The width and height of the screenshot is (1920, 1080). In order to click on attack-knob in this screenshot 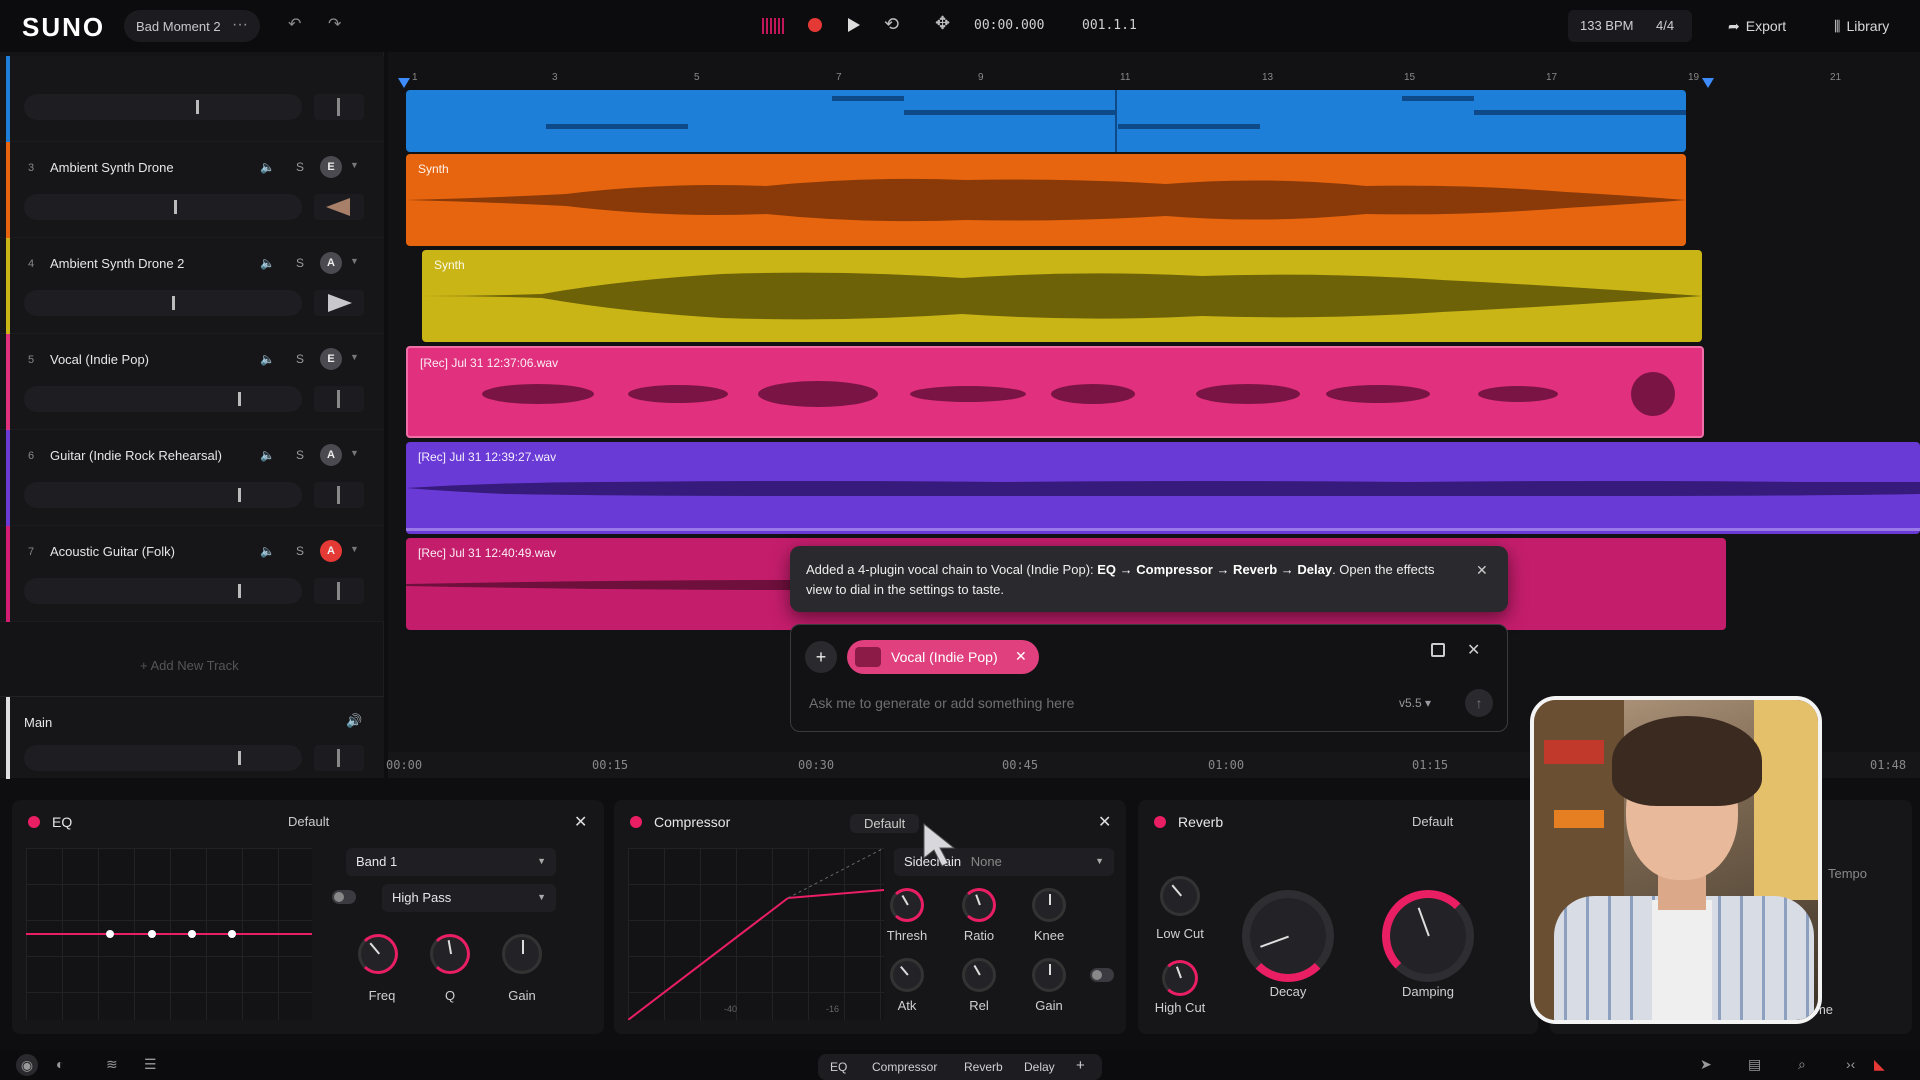, I will do `click(907, 975)`.